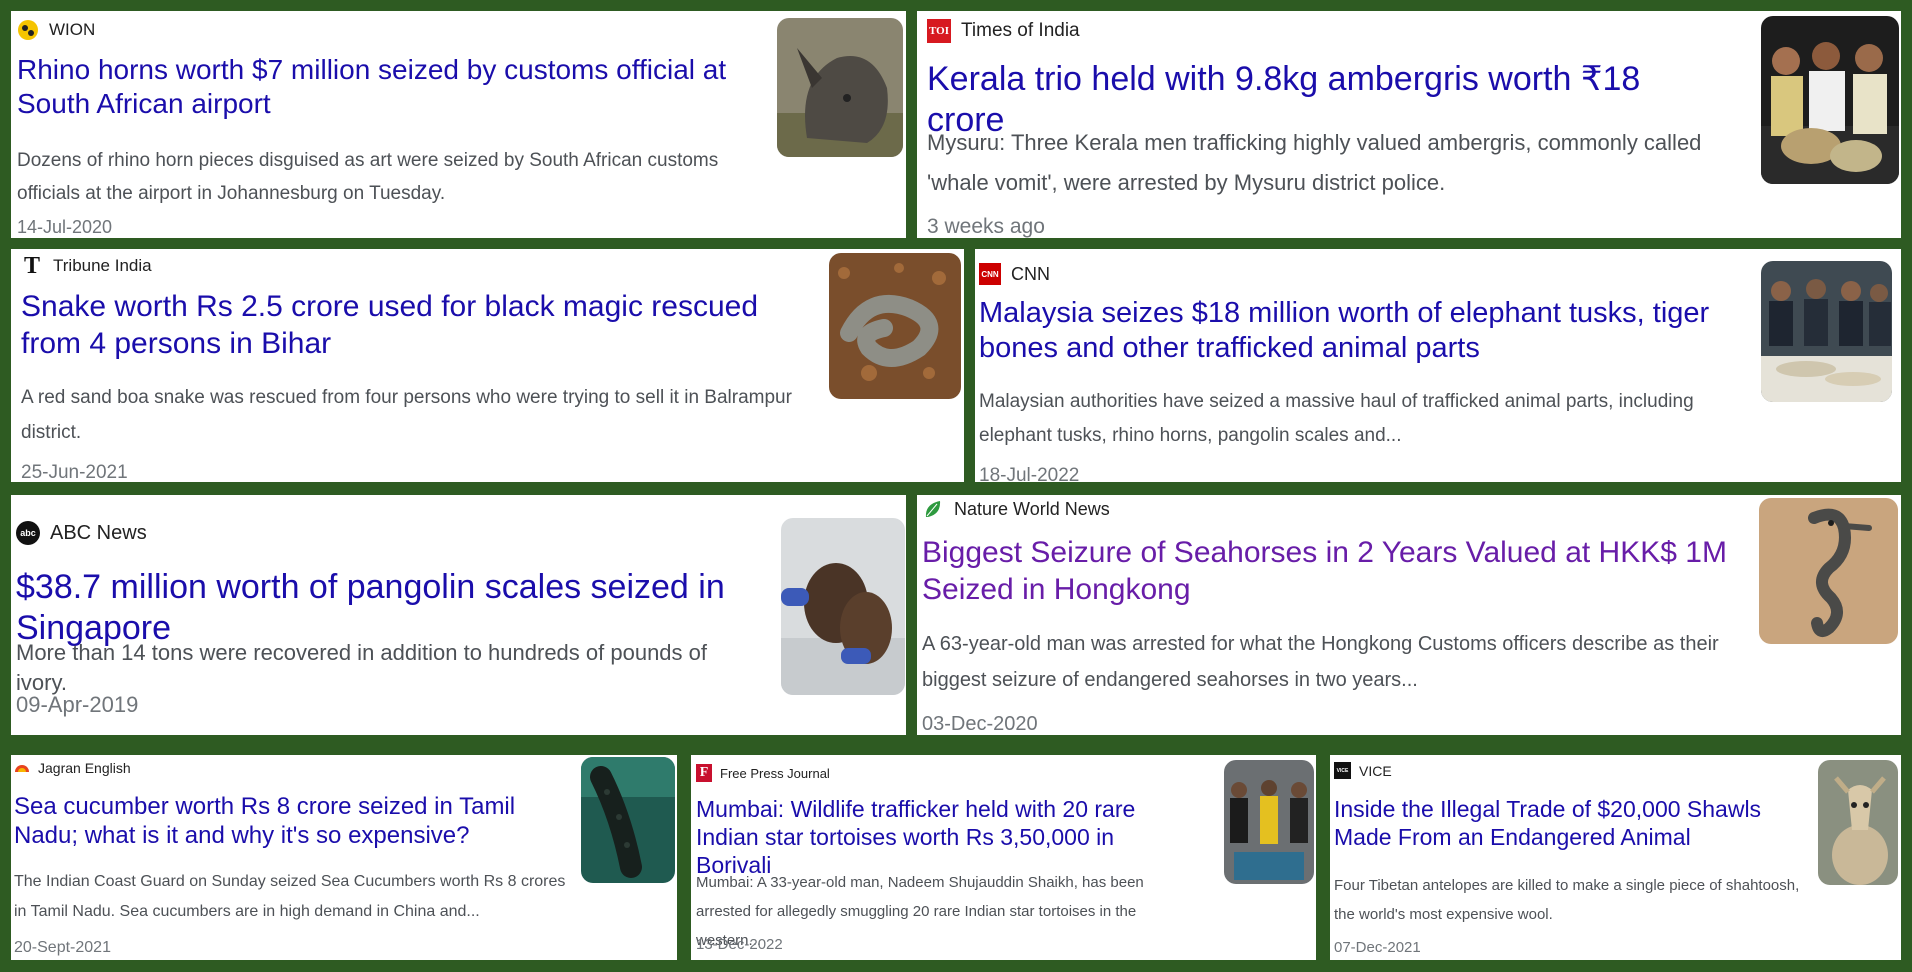 This screenshot has width=1912, height=972. I want to click on snake-image, so click(895, 326).